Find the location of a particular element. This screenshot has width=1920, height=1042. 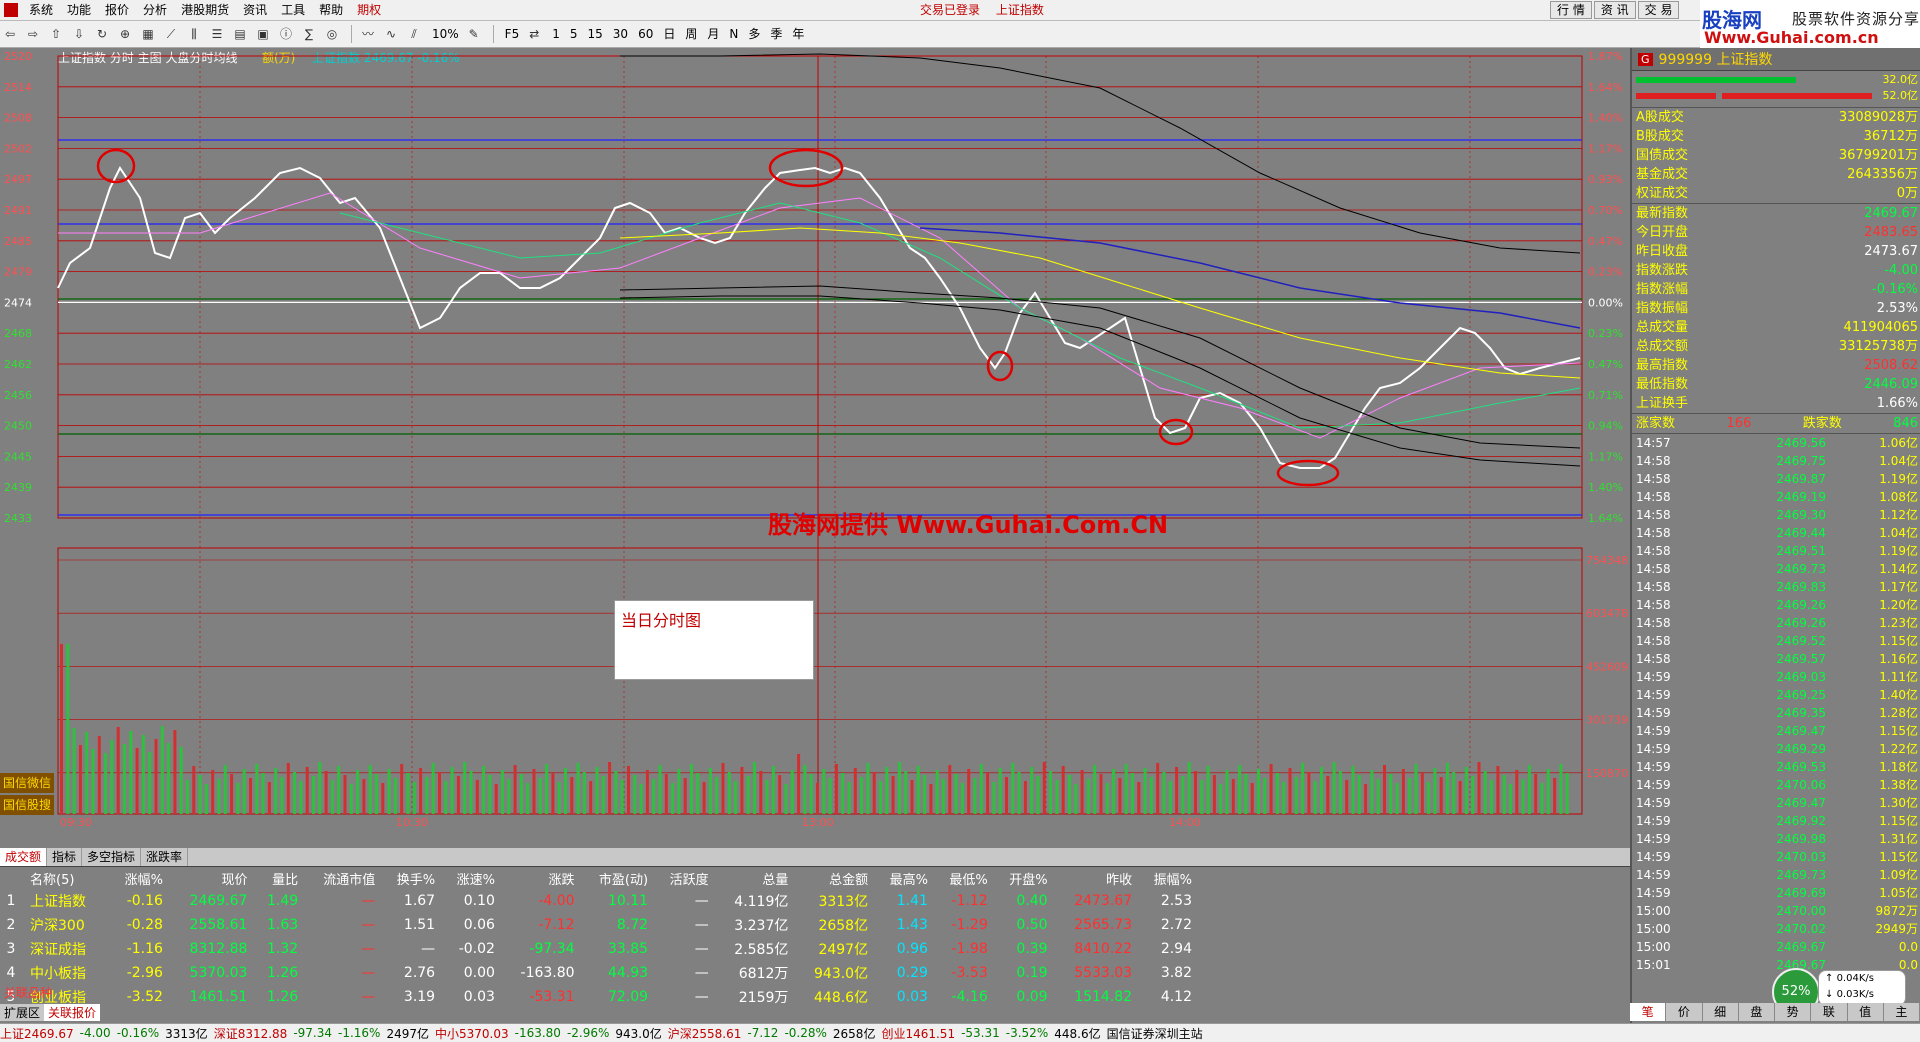

column-header: 涨幅% is located at coordinates (141, 878).